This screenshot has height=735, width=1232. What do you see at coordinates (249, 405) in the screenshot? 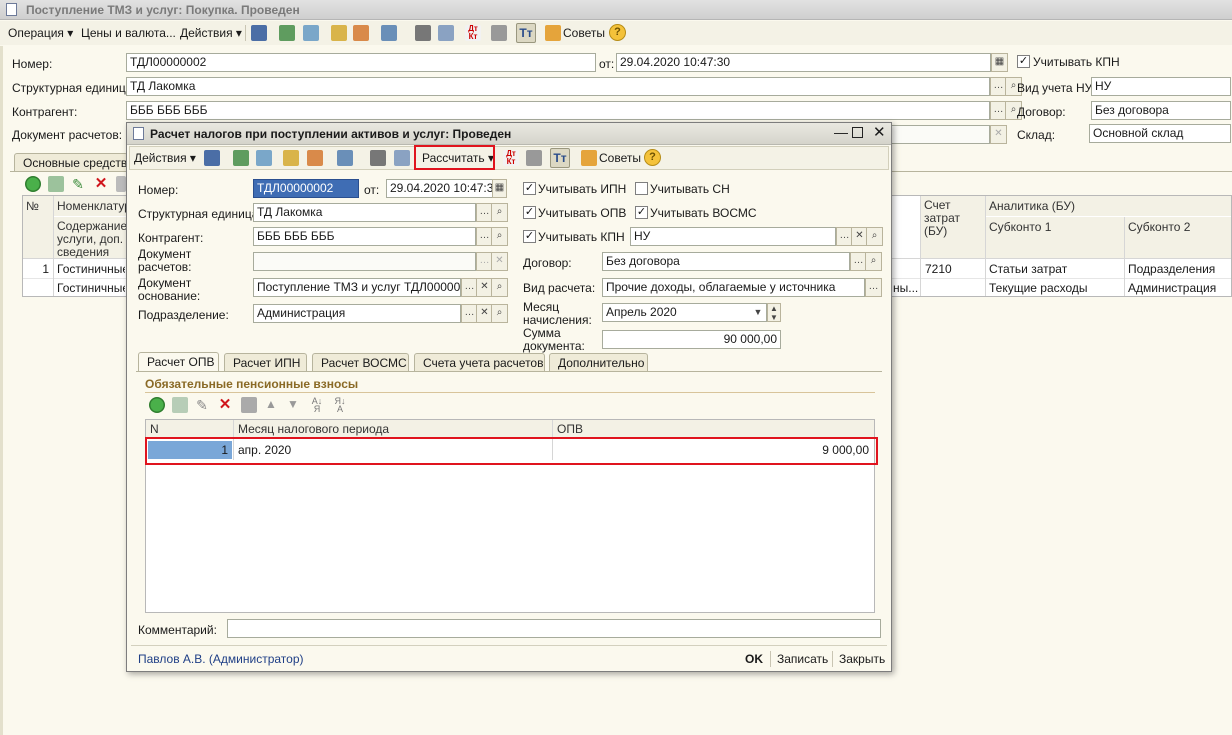
I see `end-edit-icon` at bounding box center [249, 405].